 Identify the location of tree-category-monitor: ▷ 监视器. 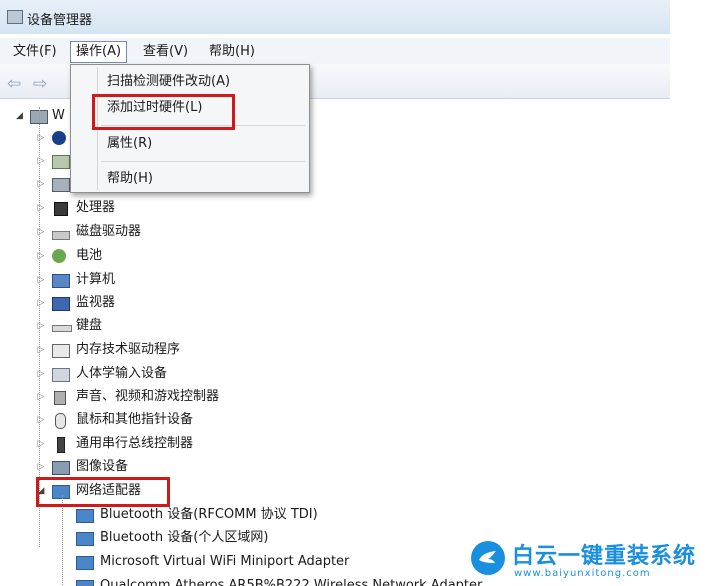
(100, 303).